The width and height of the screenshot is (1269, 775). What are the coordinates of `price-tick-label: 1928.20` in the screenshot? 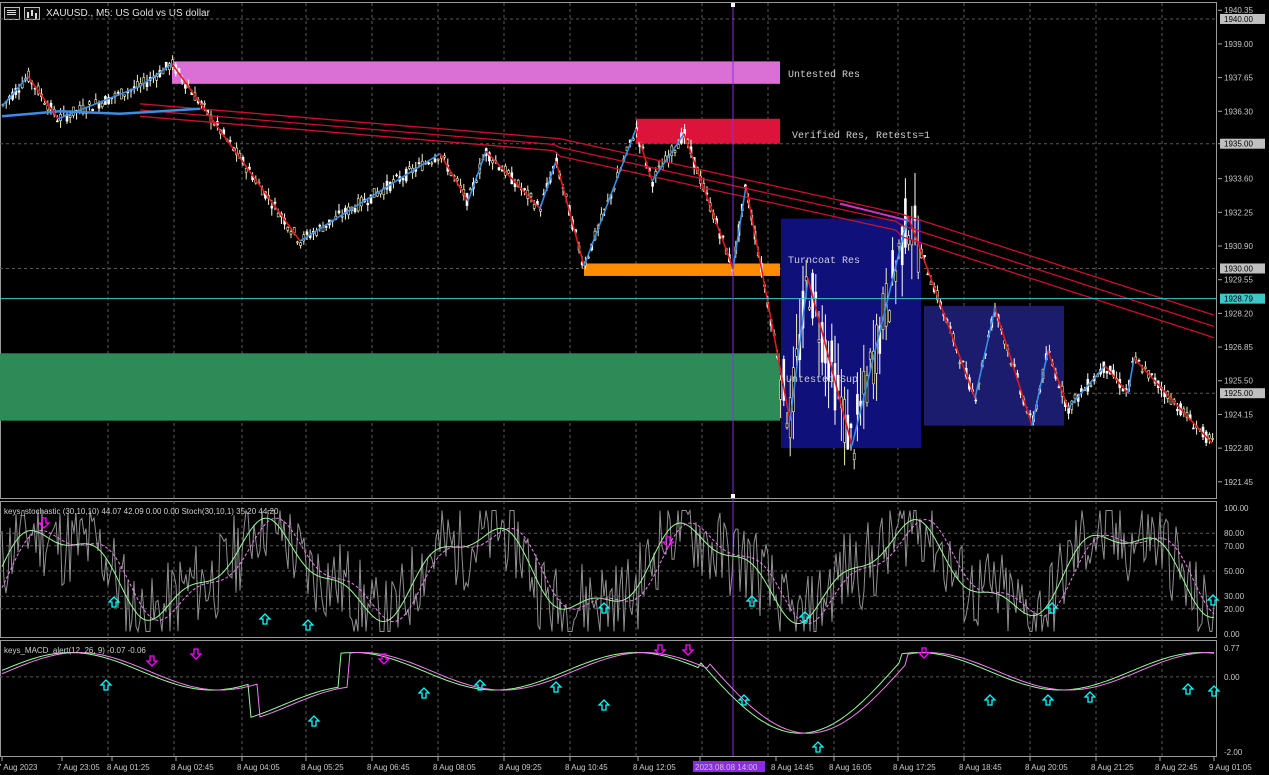 It's located at (1238, 313).